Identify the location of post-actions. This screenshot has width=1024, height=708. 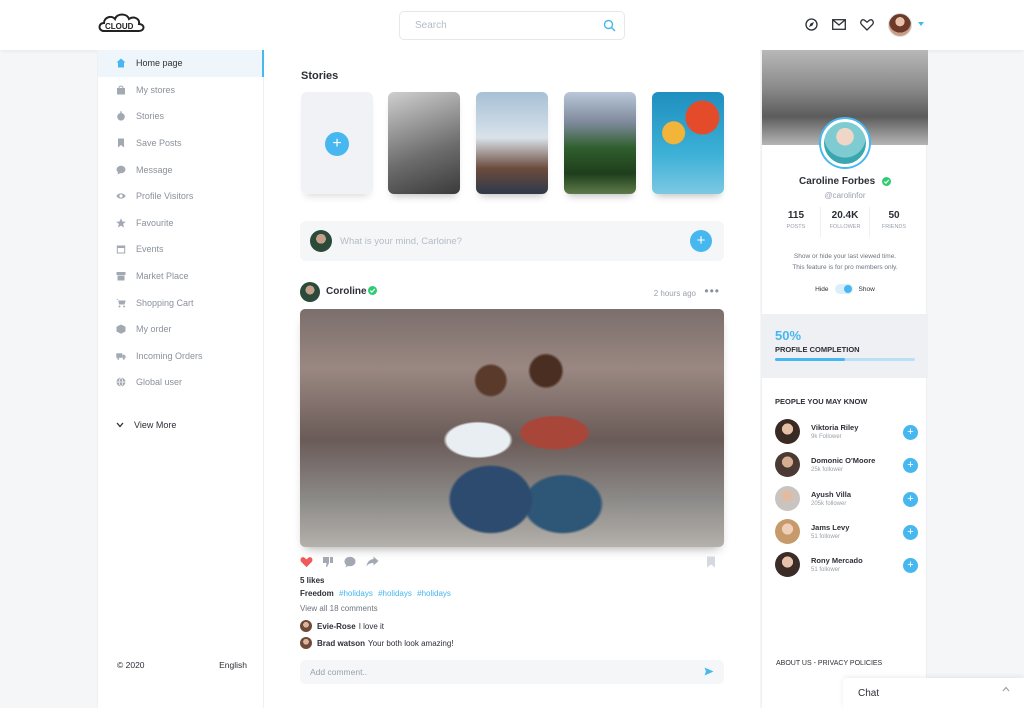
(512, 563).